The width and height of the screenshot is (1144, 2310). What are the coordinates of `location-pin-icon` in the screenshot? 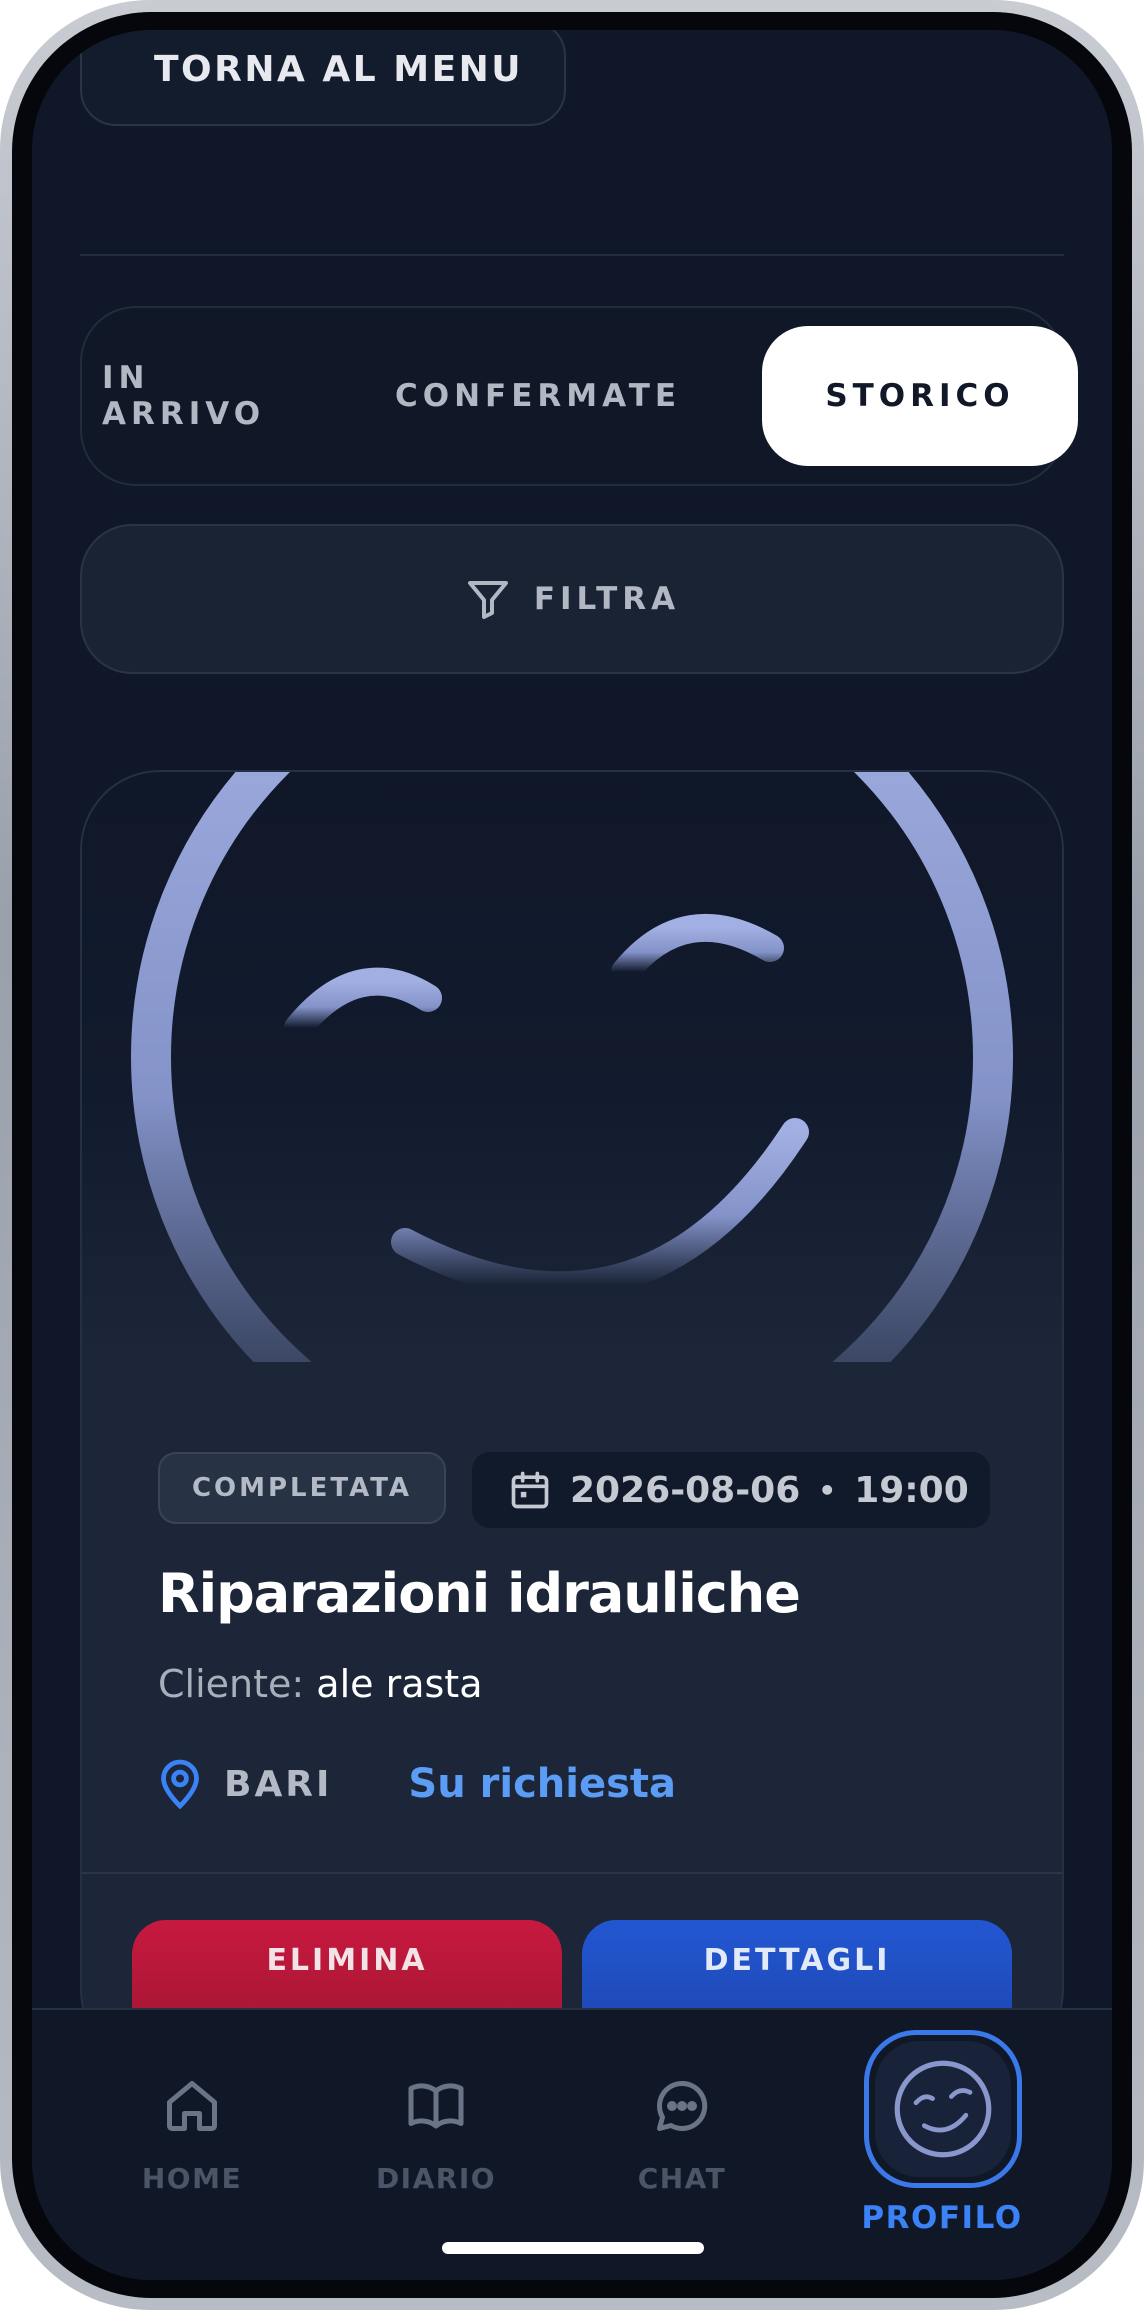 It's located at (180, 1784).